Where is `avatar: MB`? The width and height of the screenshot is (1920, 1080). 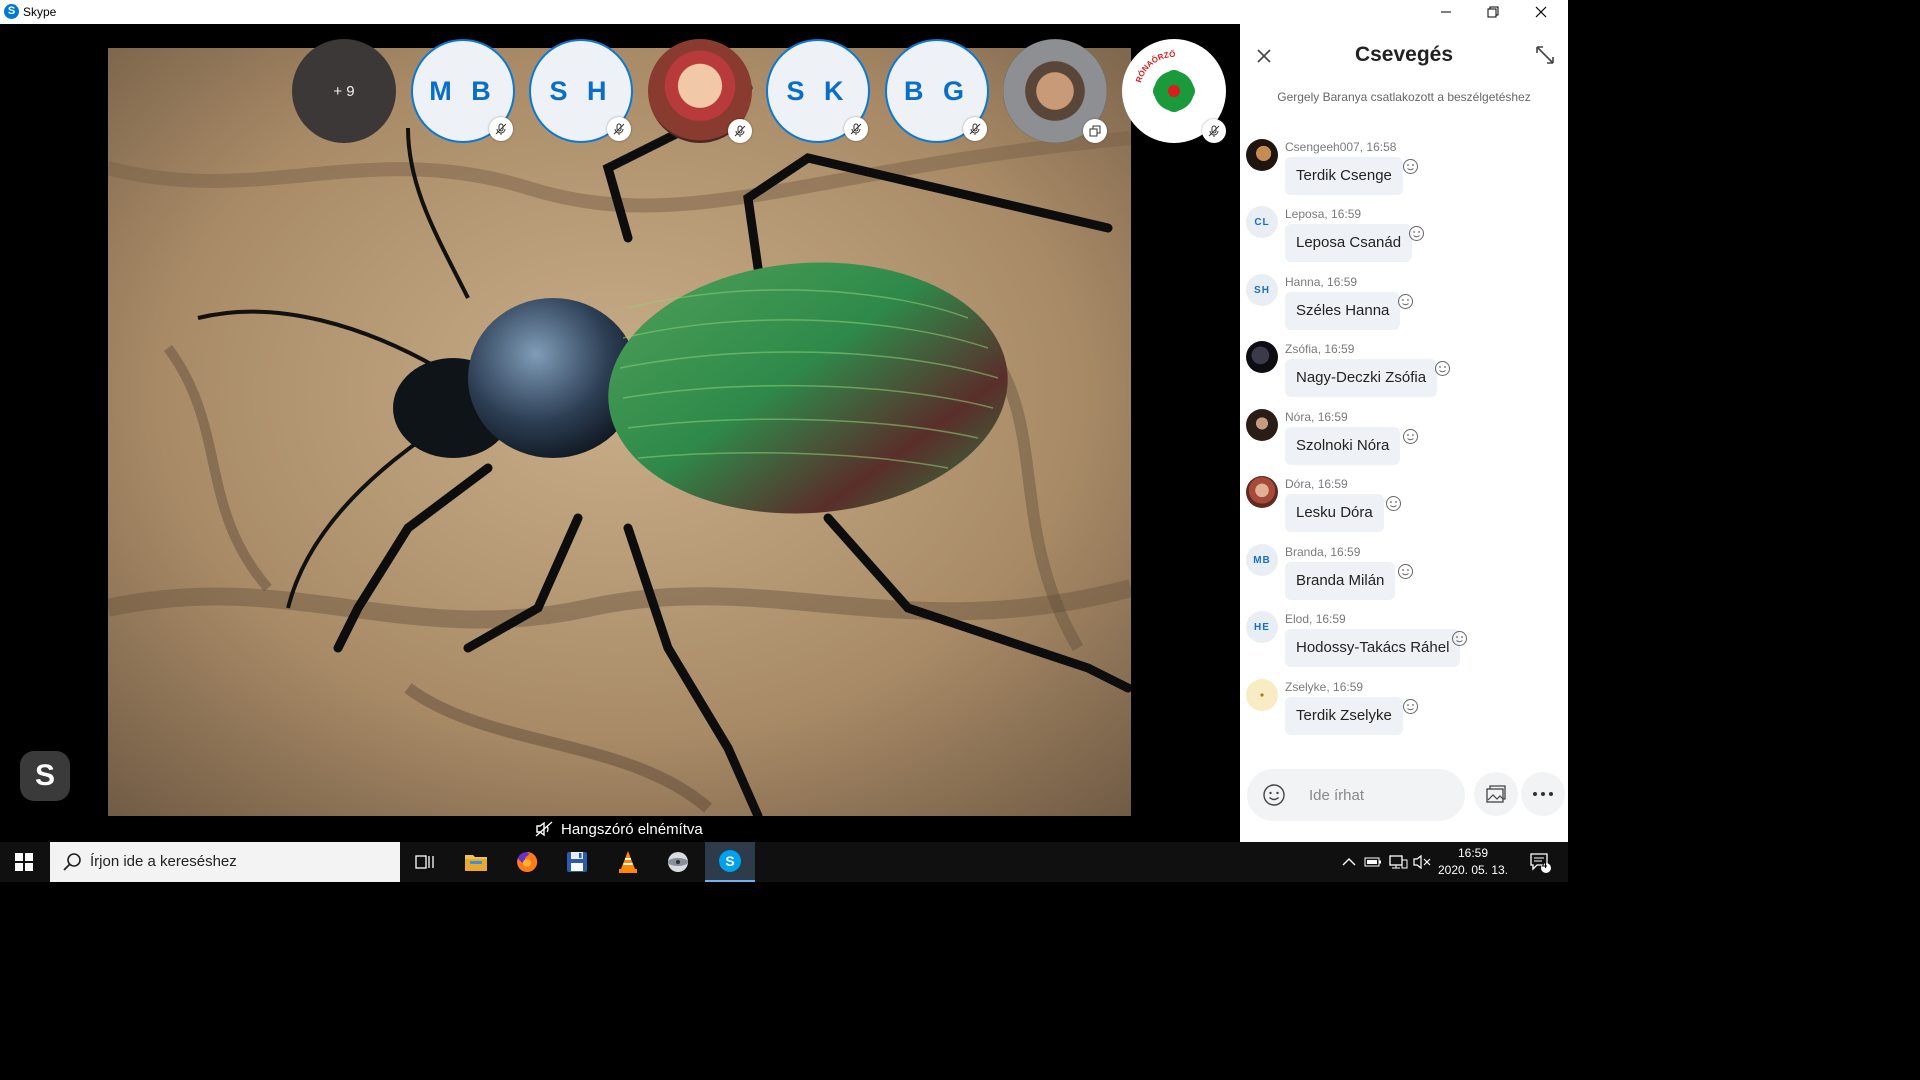
avatar: MB is located at coordinates (1262, 560).